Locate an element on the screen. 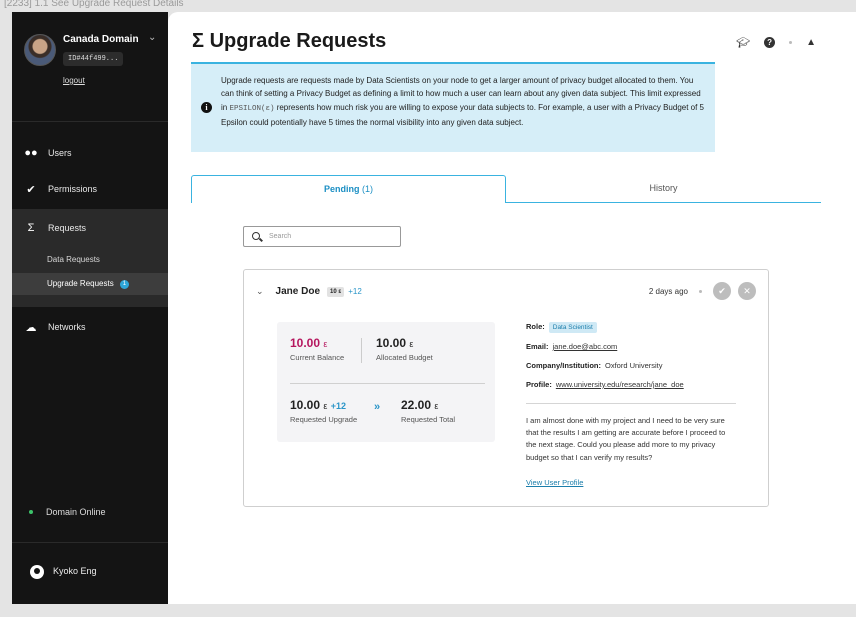 This screenshot has width=856, height=617. profile-label: Profile: is located at coordinates (539, 384).